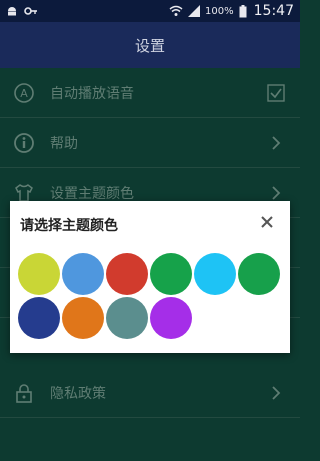 The image size is (320, 461). Describe the element at coordinates (64, 143) in the screenshot. I see `setting-label: 帮助` at that location.